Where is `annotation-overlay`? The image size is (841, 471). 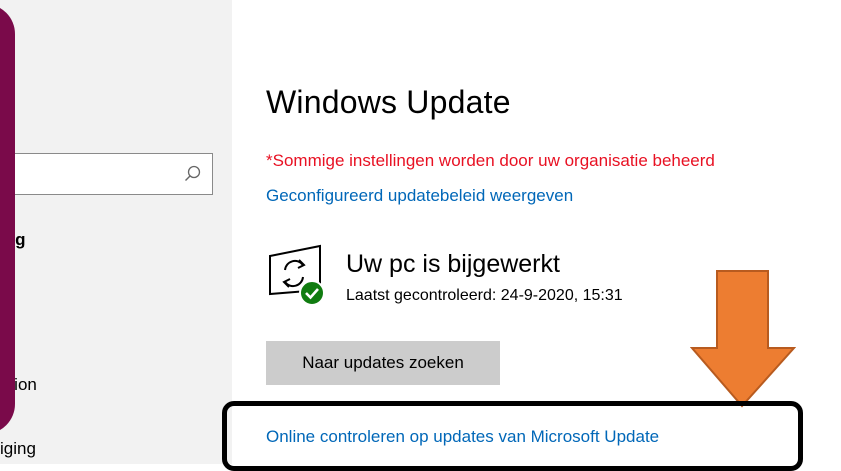 annotation-overlay is located at coordinates (7, 219).